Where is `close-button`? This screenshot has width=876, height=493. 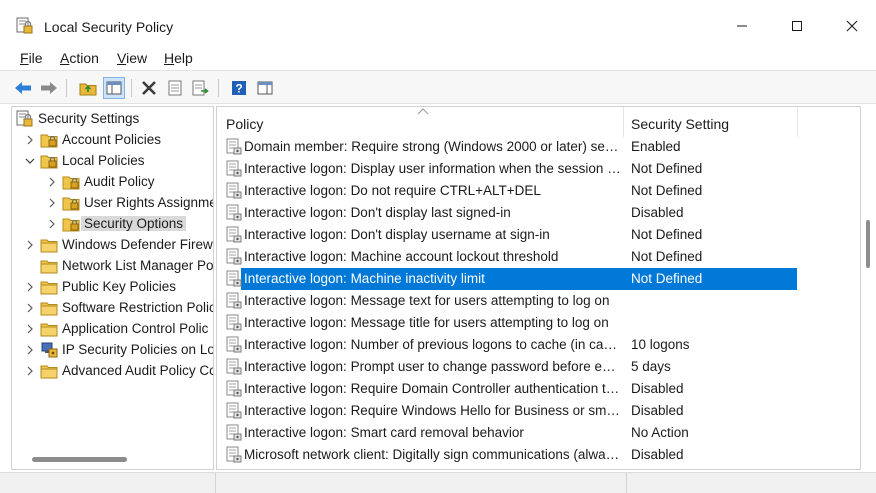
close-button is located at coordinates (852, 26).